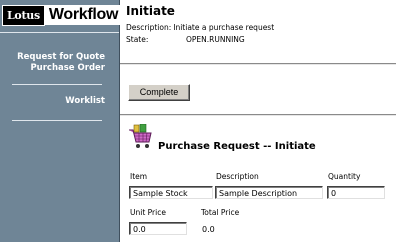 The image size is (396, 242). I want to click on sidebar-item-label: Worklist, so click(85, 101).